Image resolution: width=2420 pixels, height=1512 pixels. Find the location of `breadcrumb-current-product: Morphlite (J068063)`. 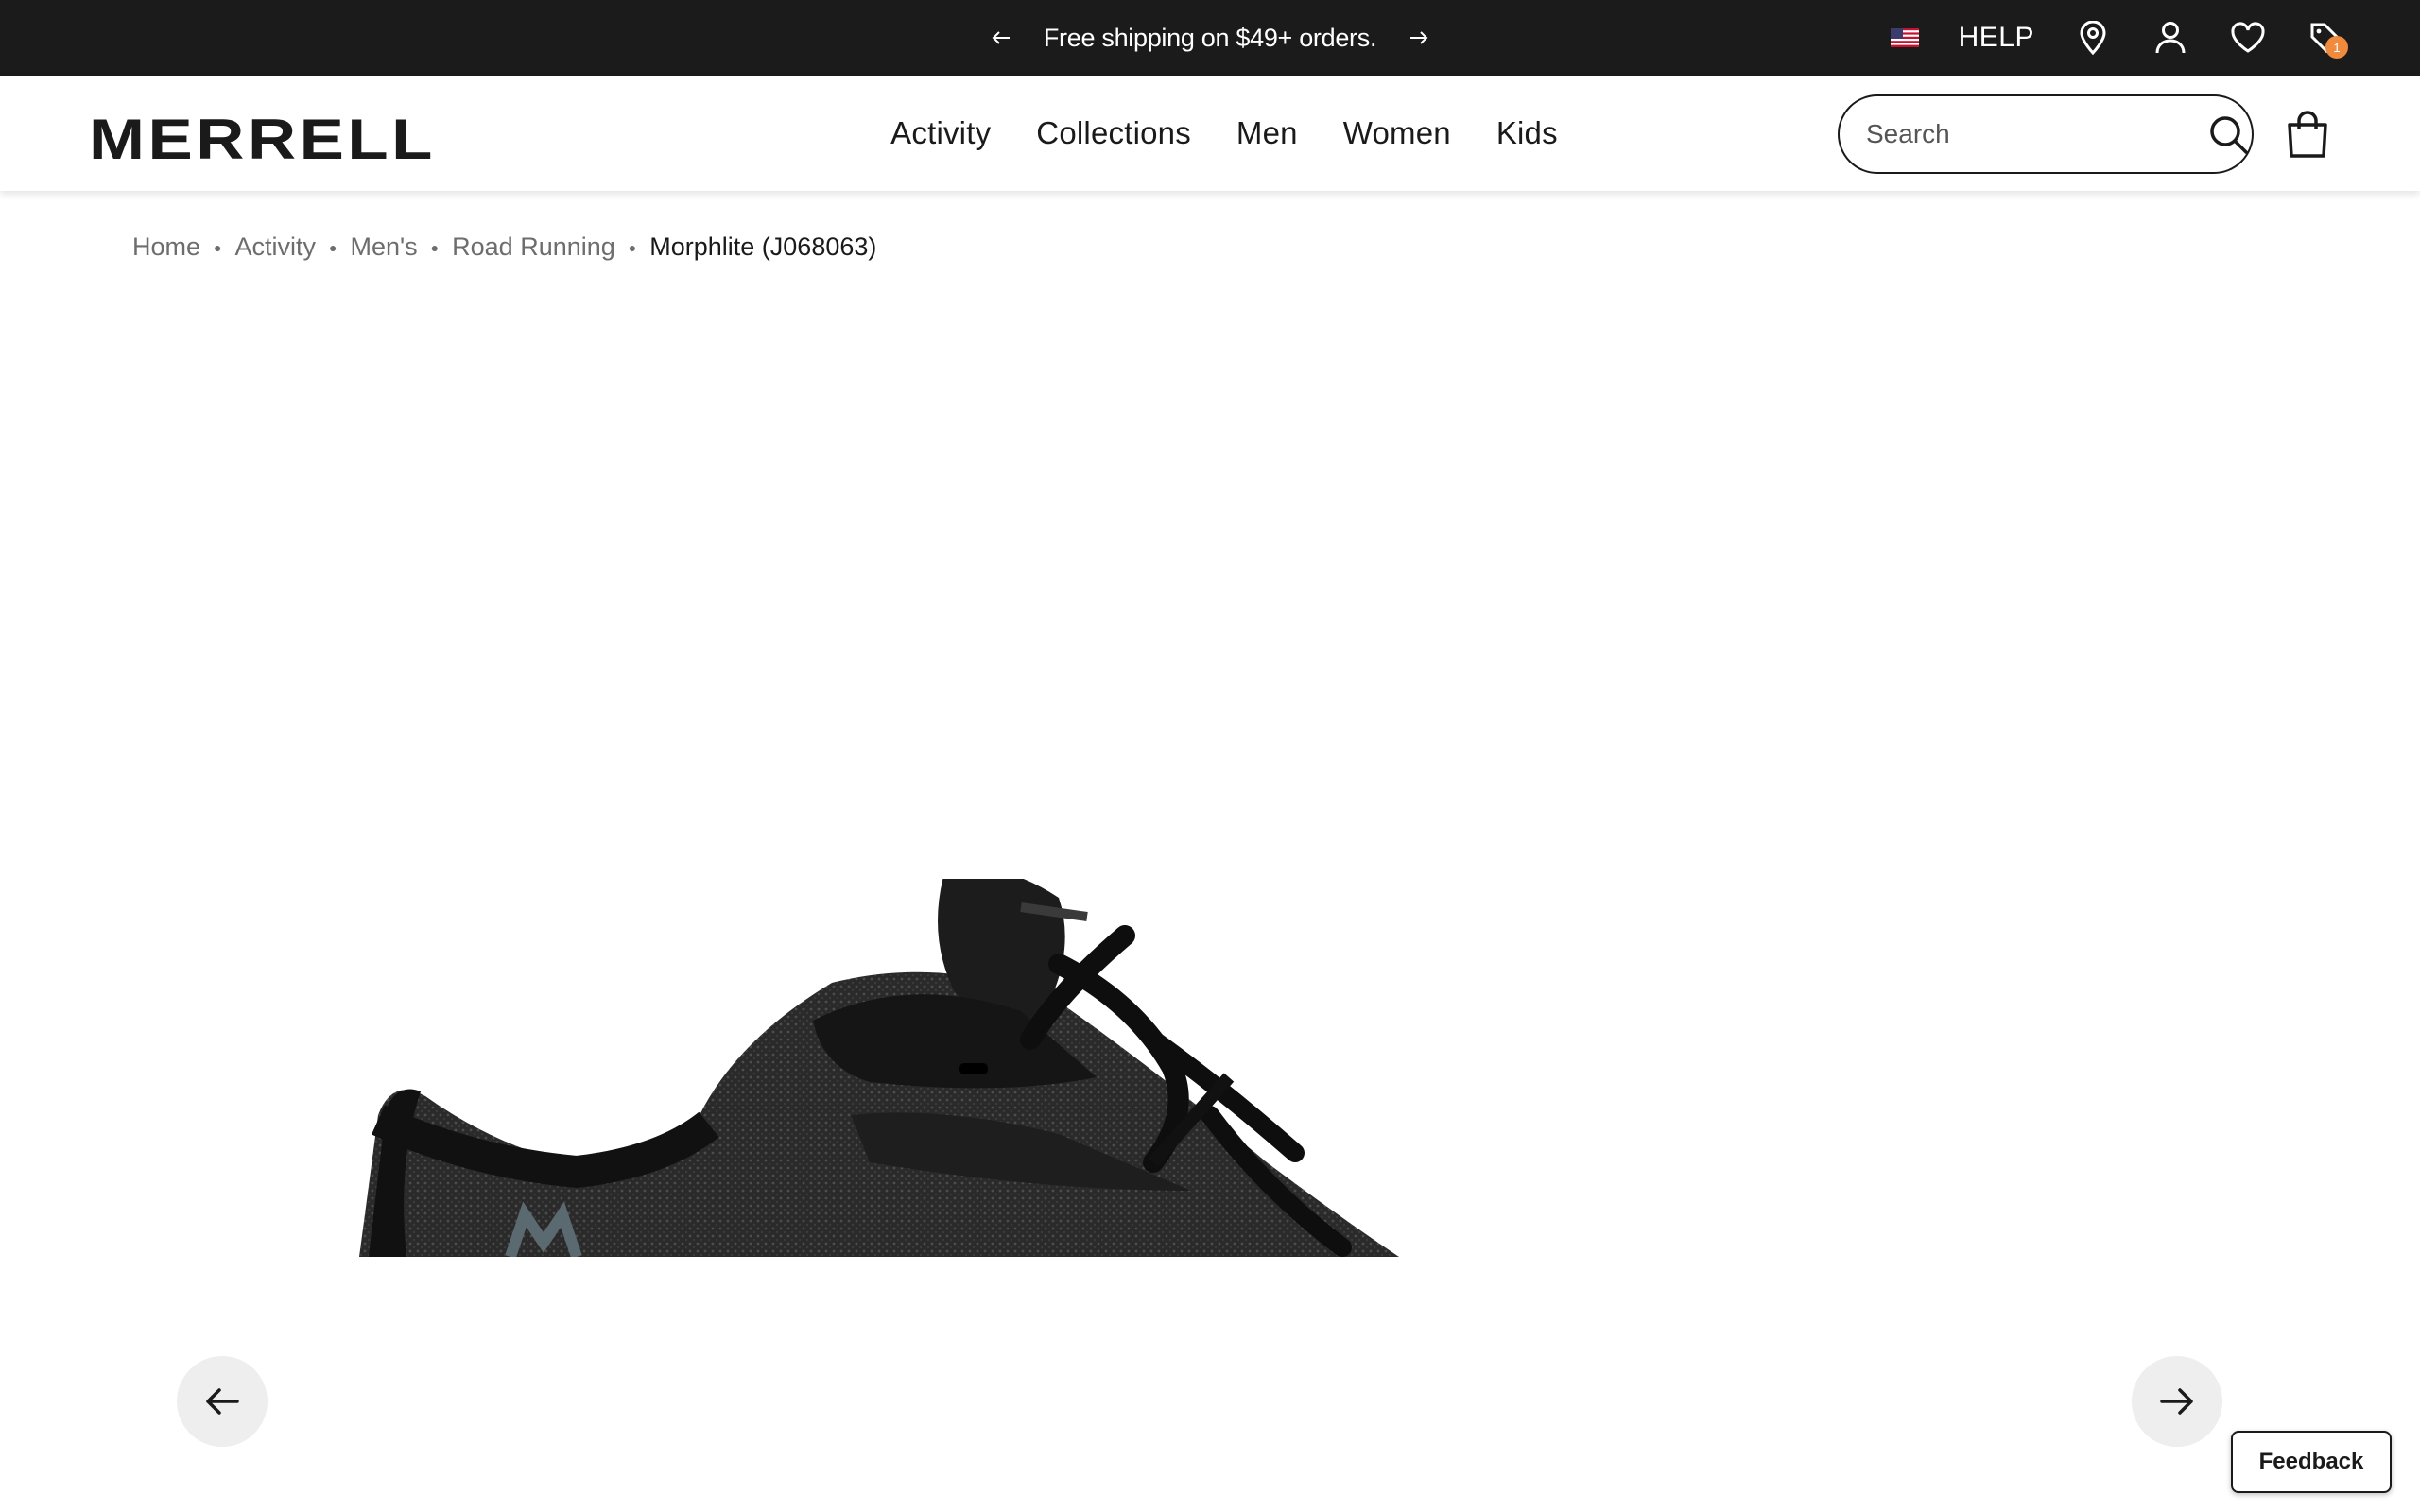

breadcrumb-current-product: Morphlite (J068063) is located at coordinates (763, 246).